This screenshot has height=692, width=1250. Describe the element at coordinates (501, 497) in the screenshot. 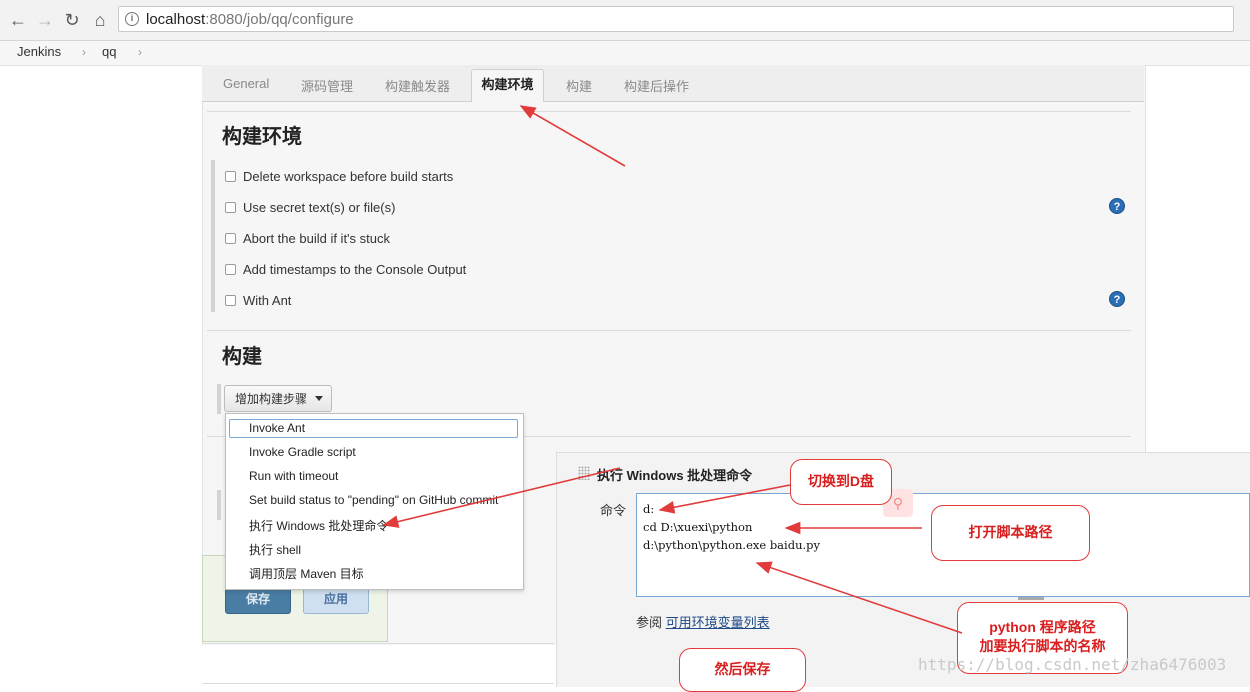

I see `arrow-to-menu-item` at that location.